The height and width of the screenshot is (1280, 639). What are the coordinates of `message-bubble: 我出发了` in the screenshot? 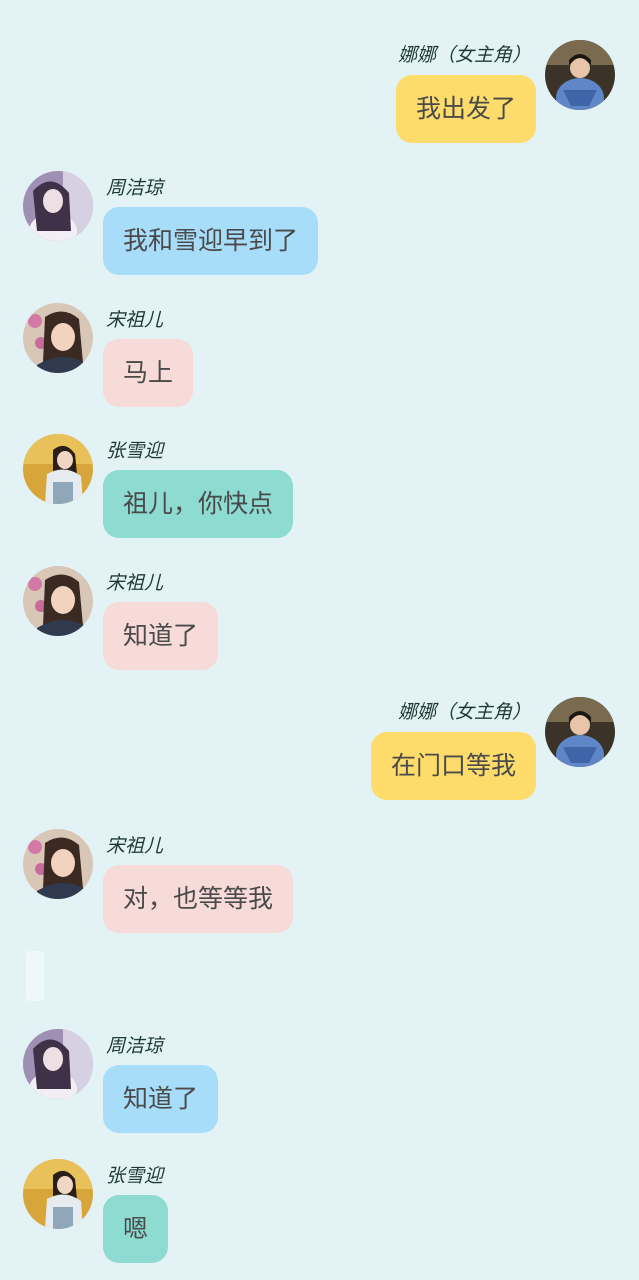 It's located at (465, 109).